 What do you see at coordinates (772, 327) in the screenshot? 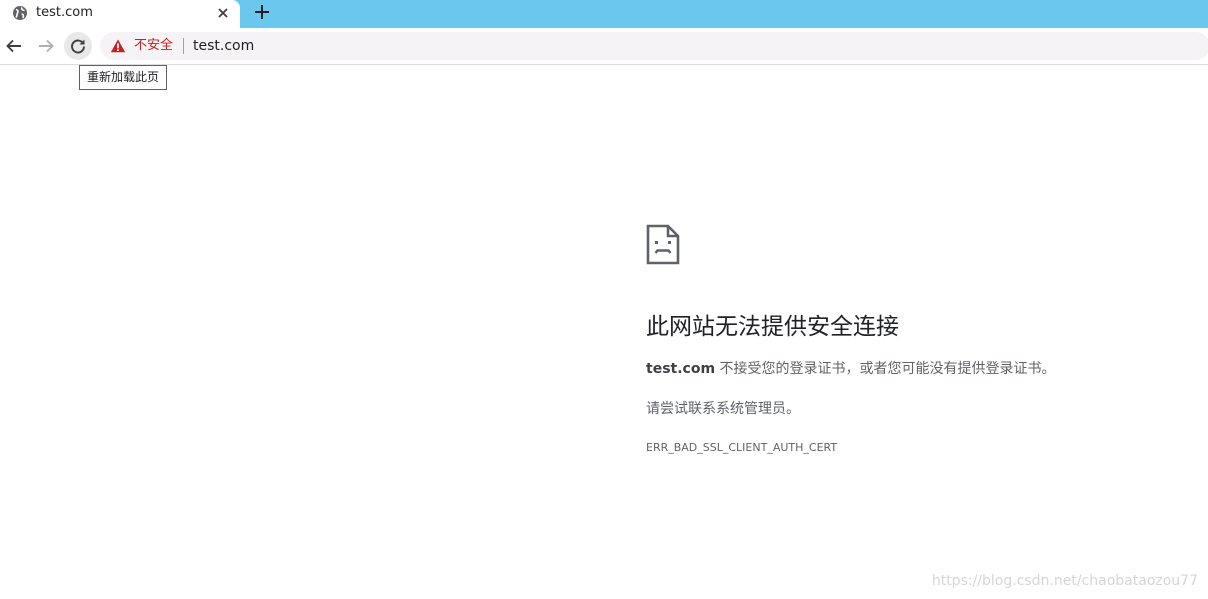
I see `error-heading: 此网站无法提供安全连接` at bounding box center [772, 327].